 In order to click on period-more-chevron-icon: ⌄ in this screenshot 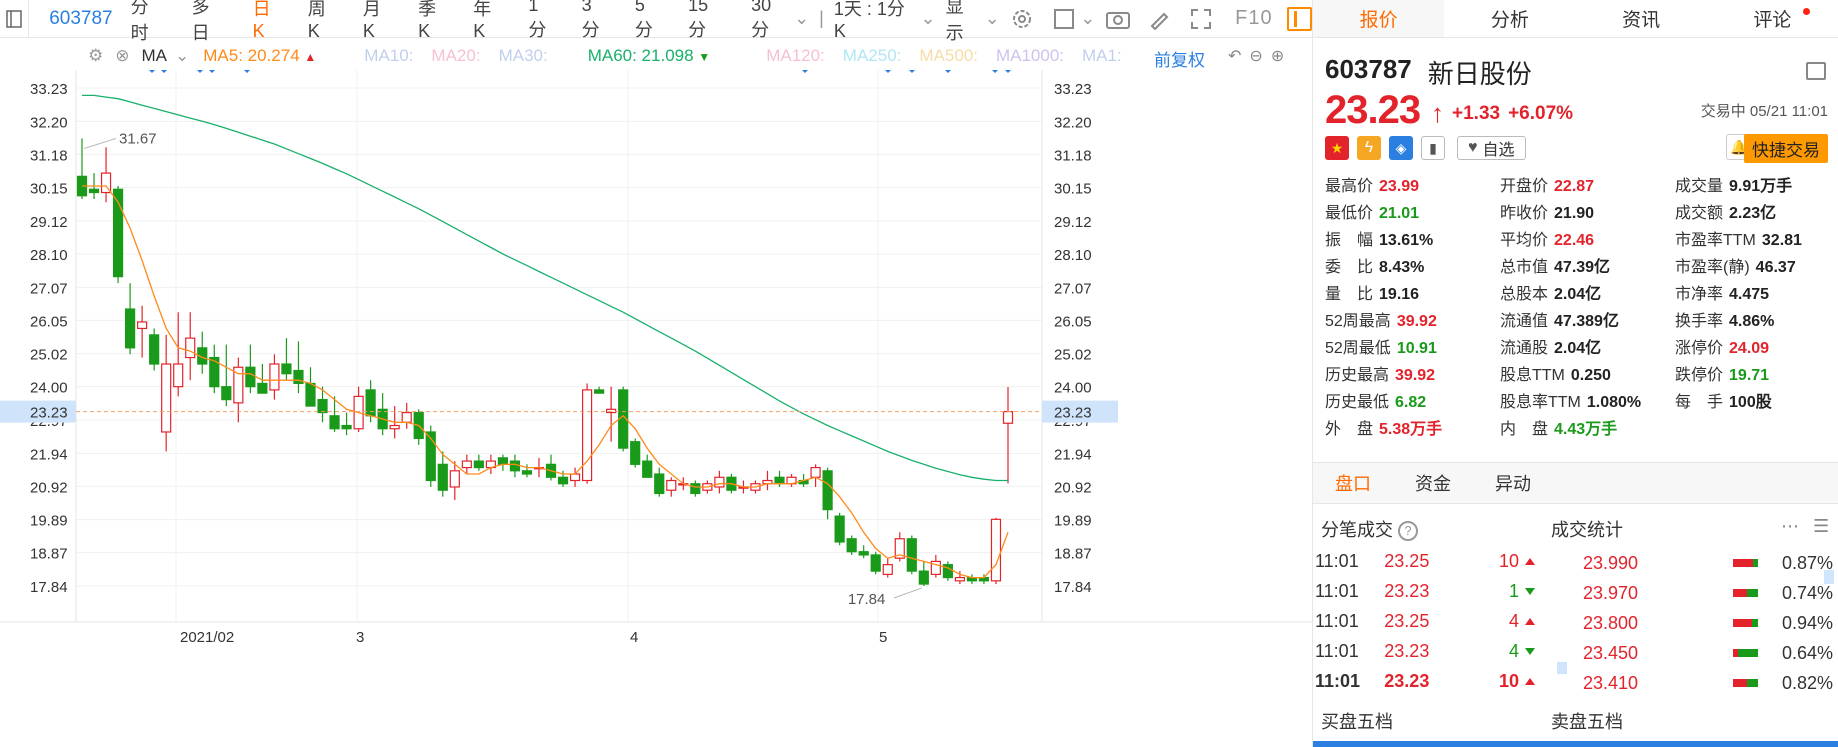, I will do `click(801, 18)`.